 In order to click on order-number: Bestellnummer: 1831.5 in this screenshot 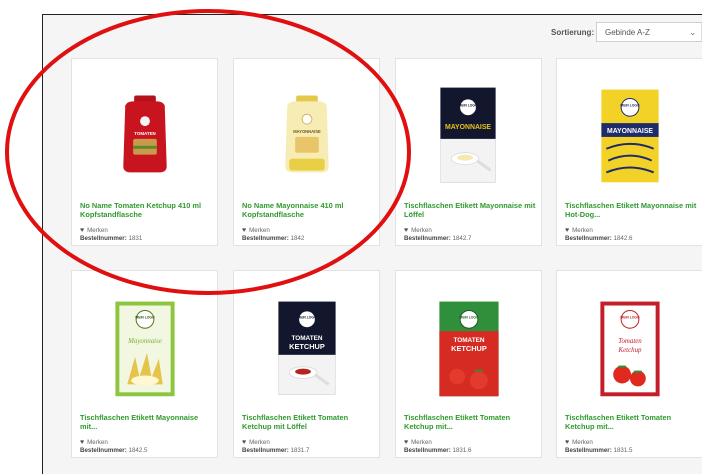, I will do `click(599, 450)`.